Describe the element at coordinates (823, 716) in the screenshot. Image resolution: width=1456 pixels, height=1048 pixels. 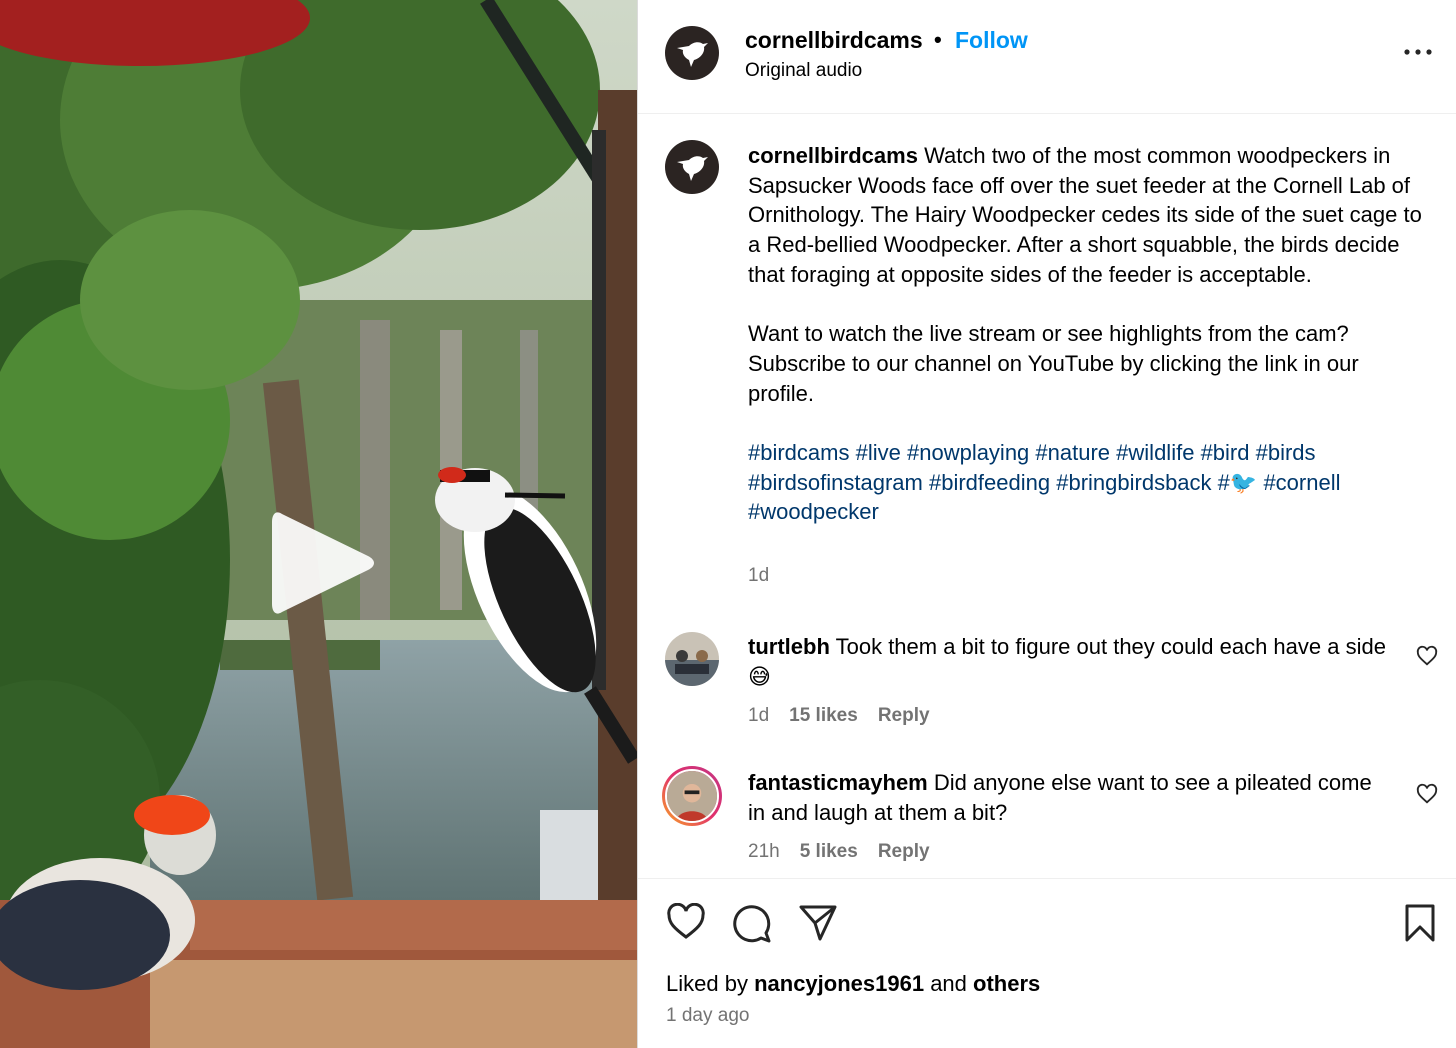
I see `comment-likes: 15 likes` at that location.